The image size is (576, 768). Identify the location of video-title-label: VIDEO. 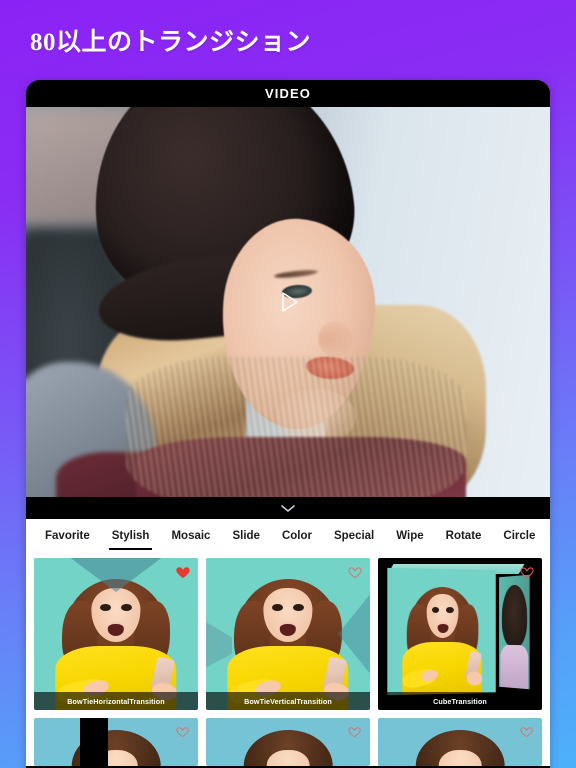
(288, 93).